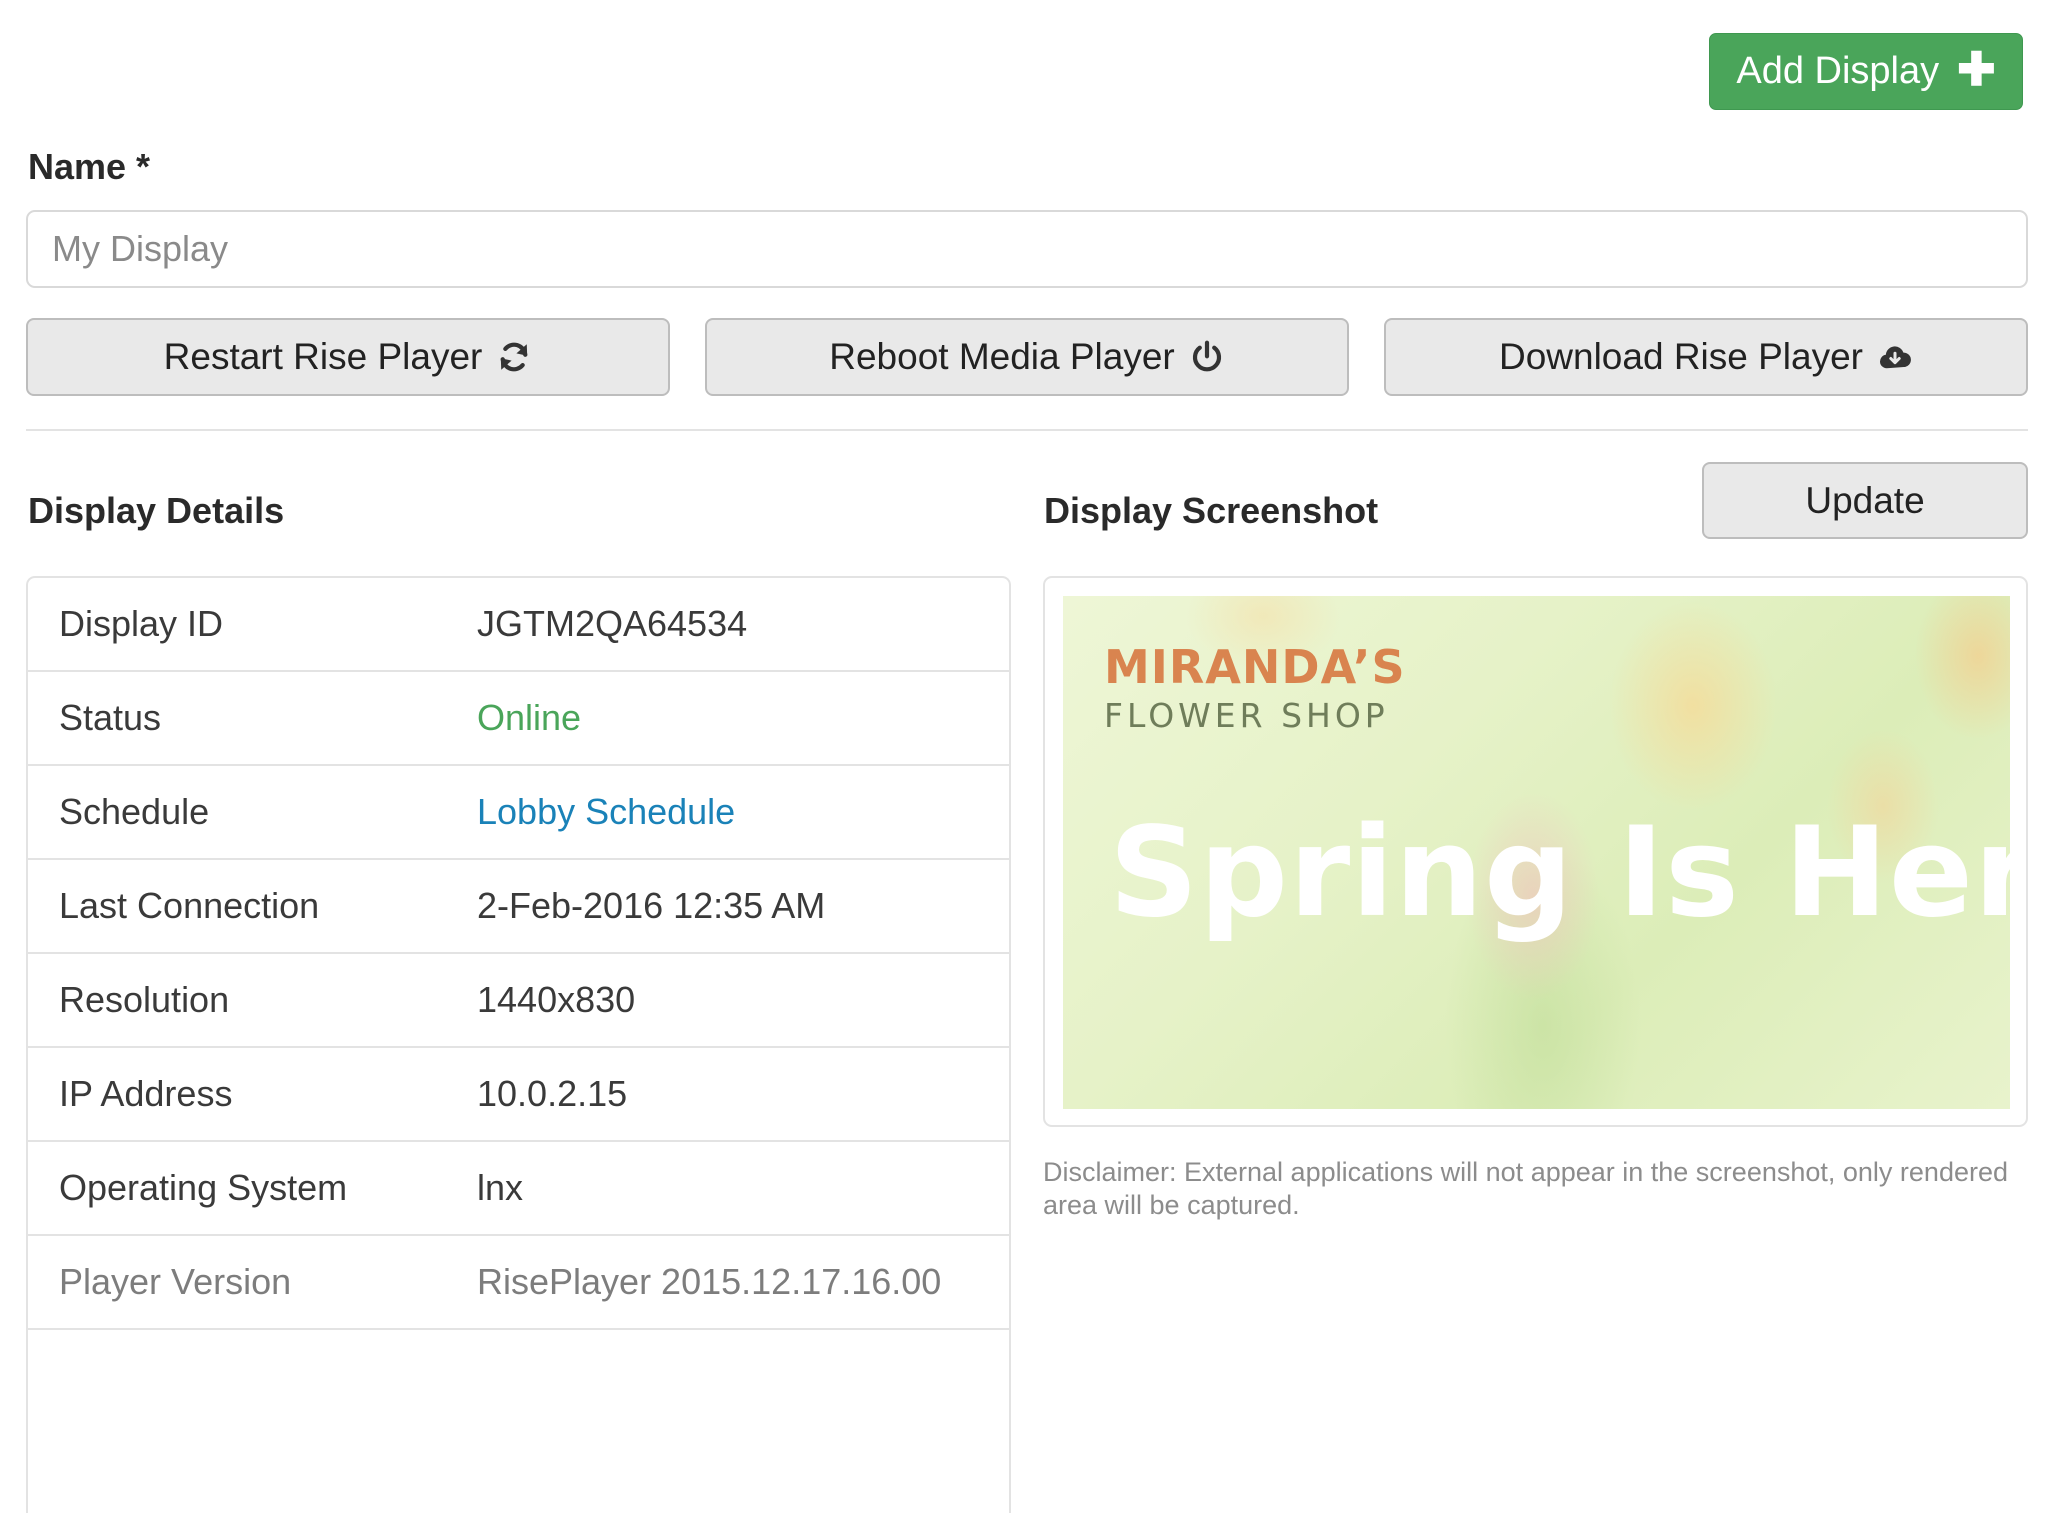 This screenshot has height=1513, width=2045. I want to click on update-label: Update, so click(1865, 500).